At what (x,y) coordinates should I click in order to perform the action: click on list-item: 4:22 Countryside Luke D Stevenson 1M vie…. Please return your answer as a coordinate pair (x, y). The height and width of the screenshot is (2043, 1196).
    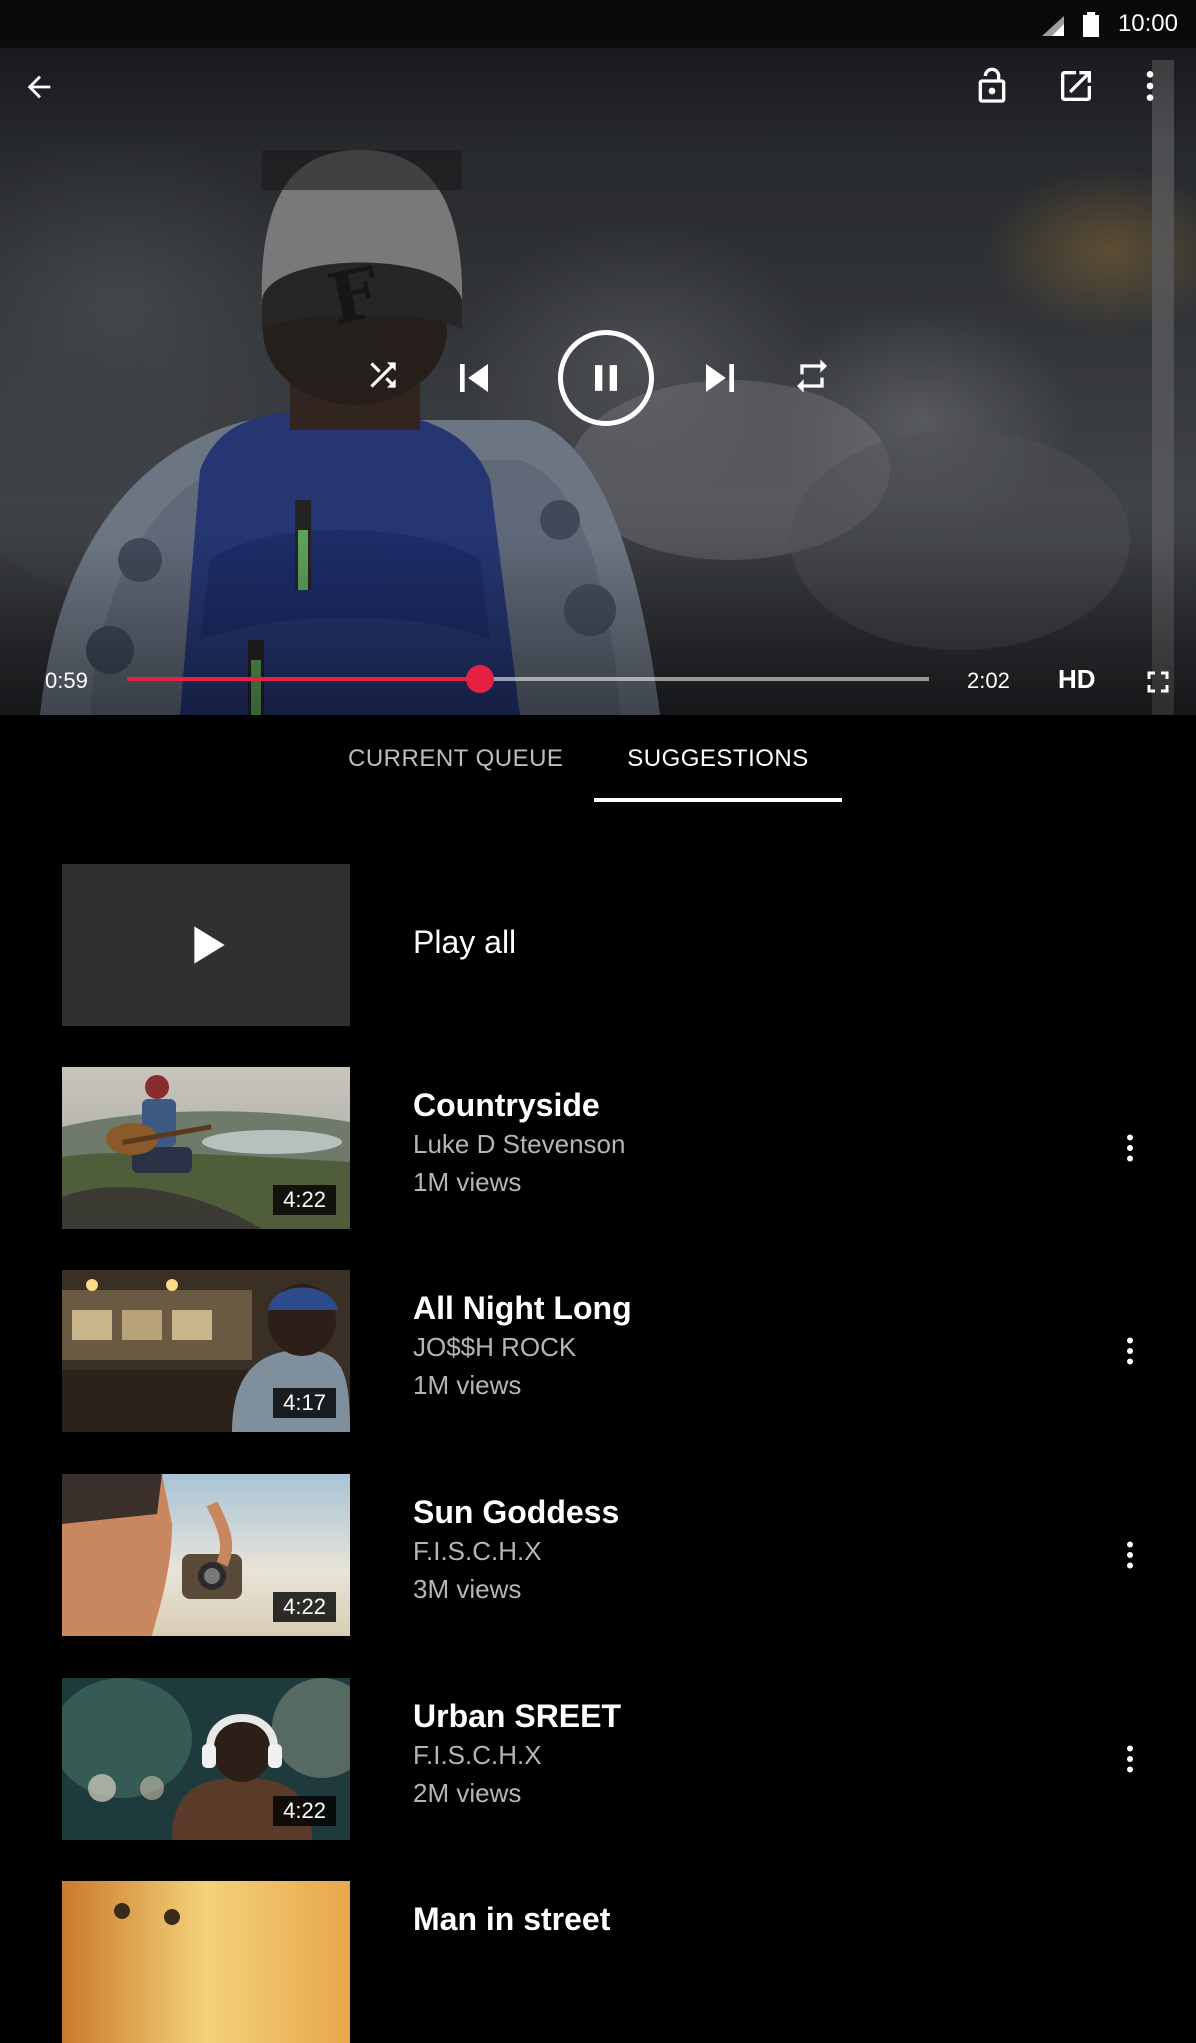
    Looking at the image, I should click on (598, 1148).